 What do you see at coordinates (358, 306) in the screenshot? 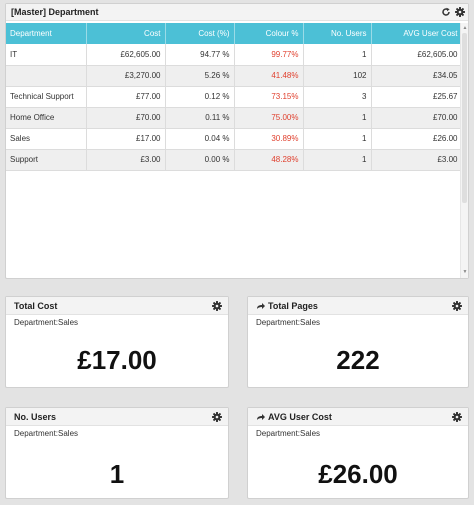
I see `kpi-header: Total Pages` at bounding box center [358, 306].